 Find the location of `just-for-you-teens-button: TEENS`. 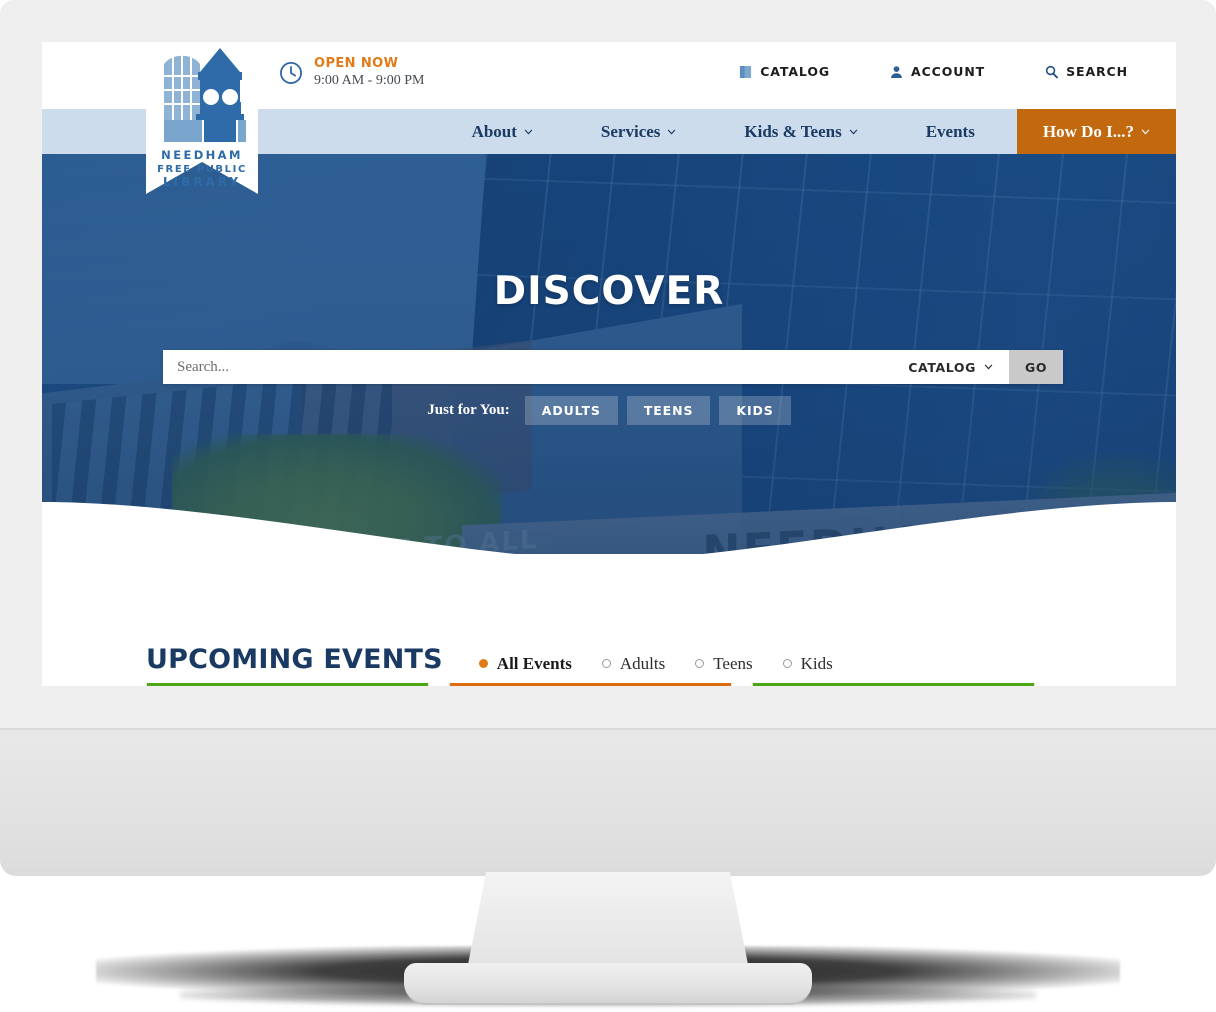

just-for-you-teens-button: TEENS is located at coordinates (668, 410).